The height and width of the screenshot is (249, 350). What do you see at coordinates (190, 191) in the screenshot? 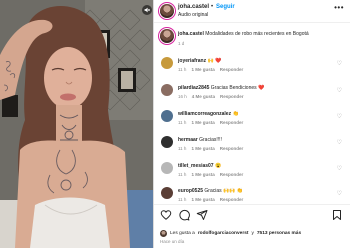
I see `comment-username: europ0525` at bounding box center [190, 191].